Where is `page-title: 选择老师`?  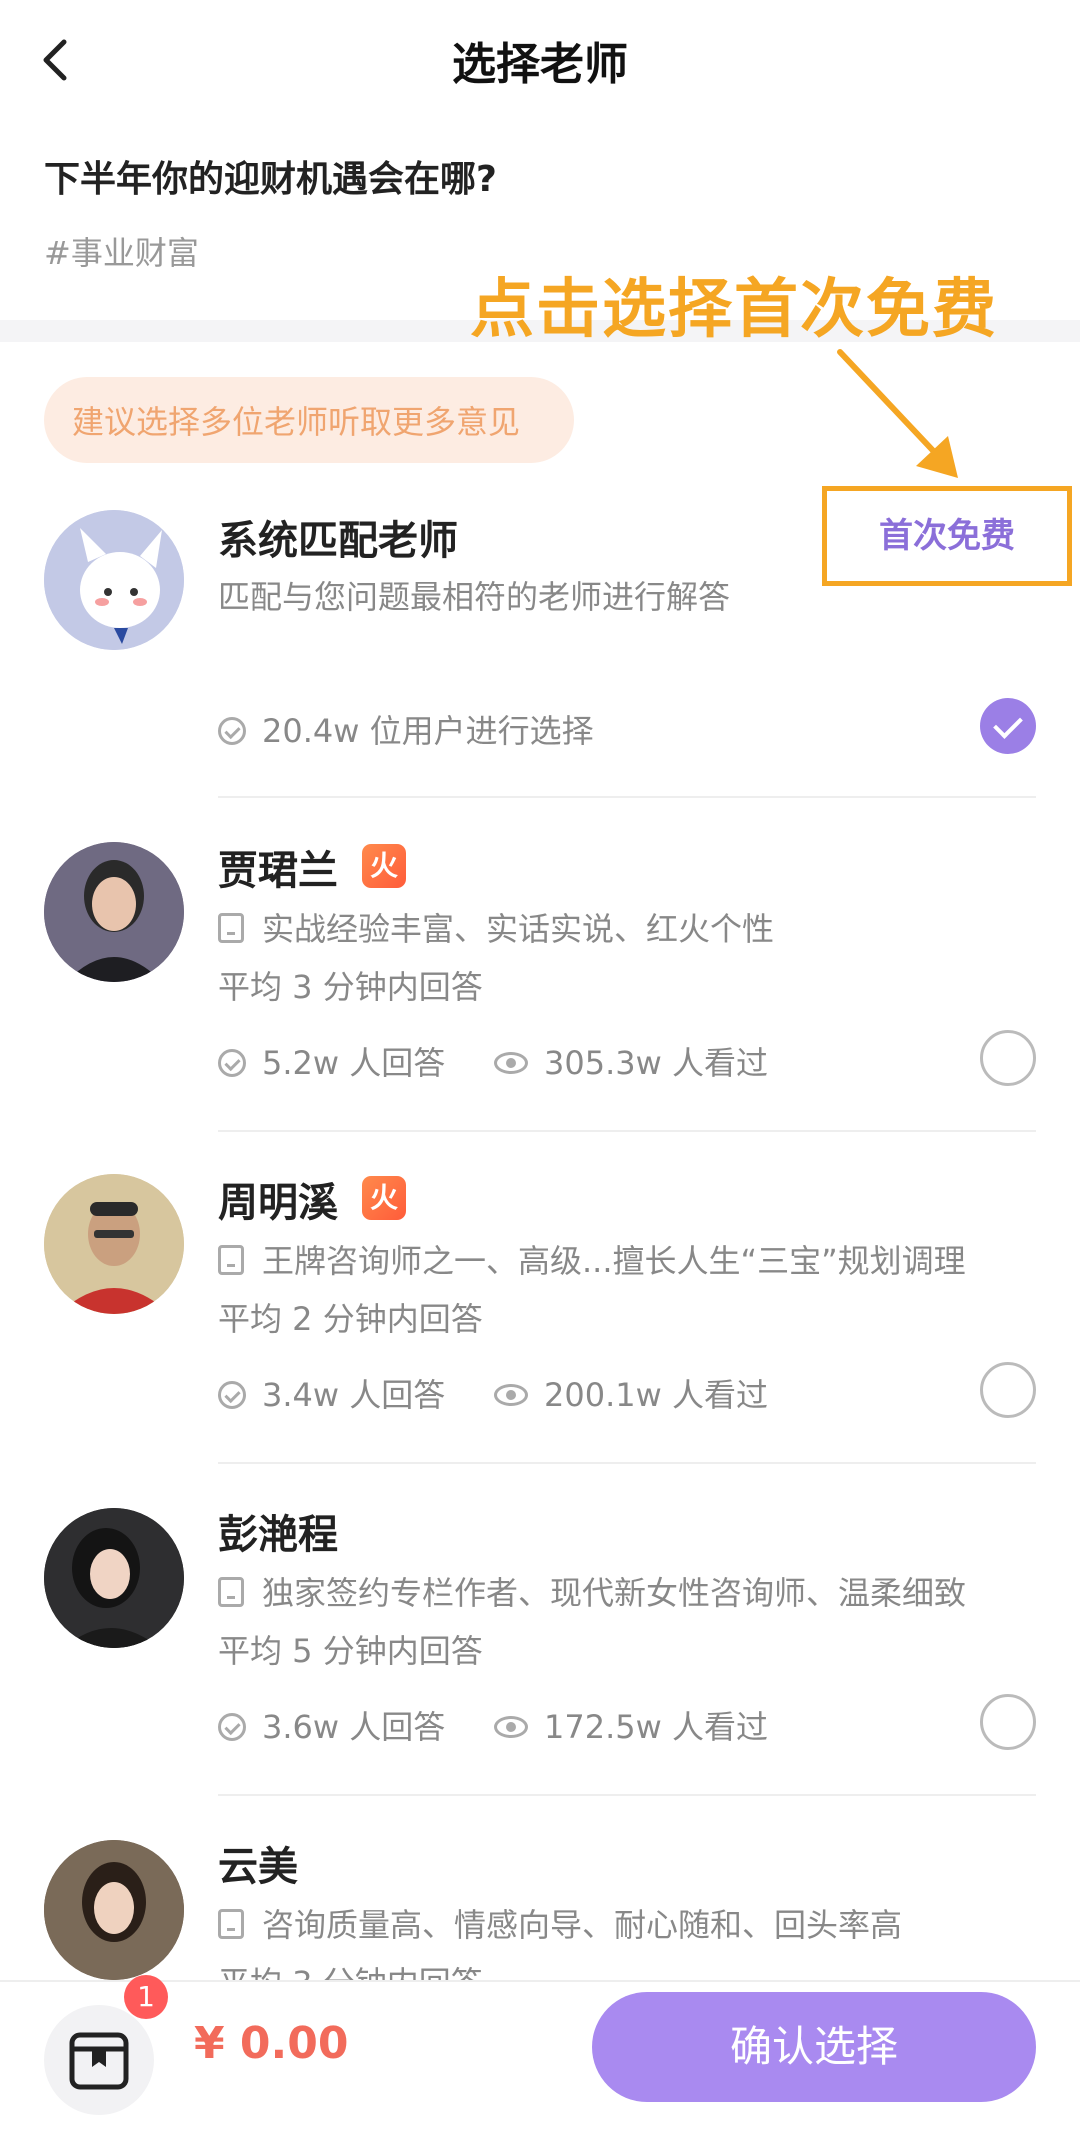
page-title: 选择老师 is located at coordinates (540, 64).